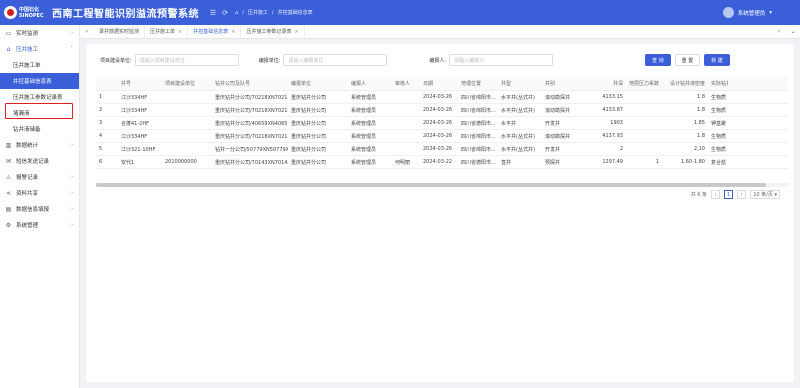 This screenshot has width=800, height=388. Describe the element at coordinates (125, 14) in the screenshot. I see `app-title: 西南工程智能识别溢流预警系统` at that location.